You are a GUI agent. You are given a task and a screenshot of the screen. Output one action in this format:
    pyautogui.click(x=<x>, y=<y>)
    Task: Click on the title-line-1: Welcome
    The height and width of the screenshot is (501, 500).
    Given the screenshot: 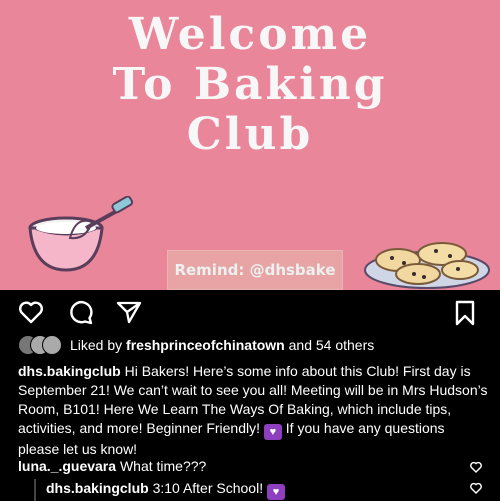 What is the action you would take?
    pyautogui.click(x=250, y=34)
    